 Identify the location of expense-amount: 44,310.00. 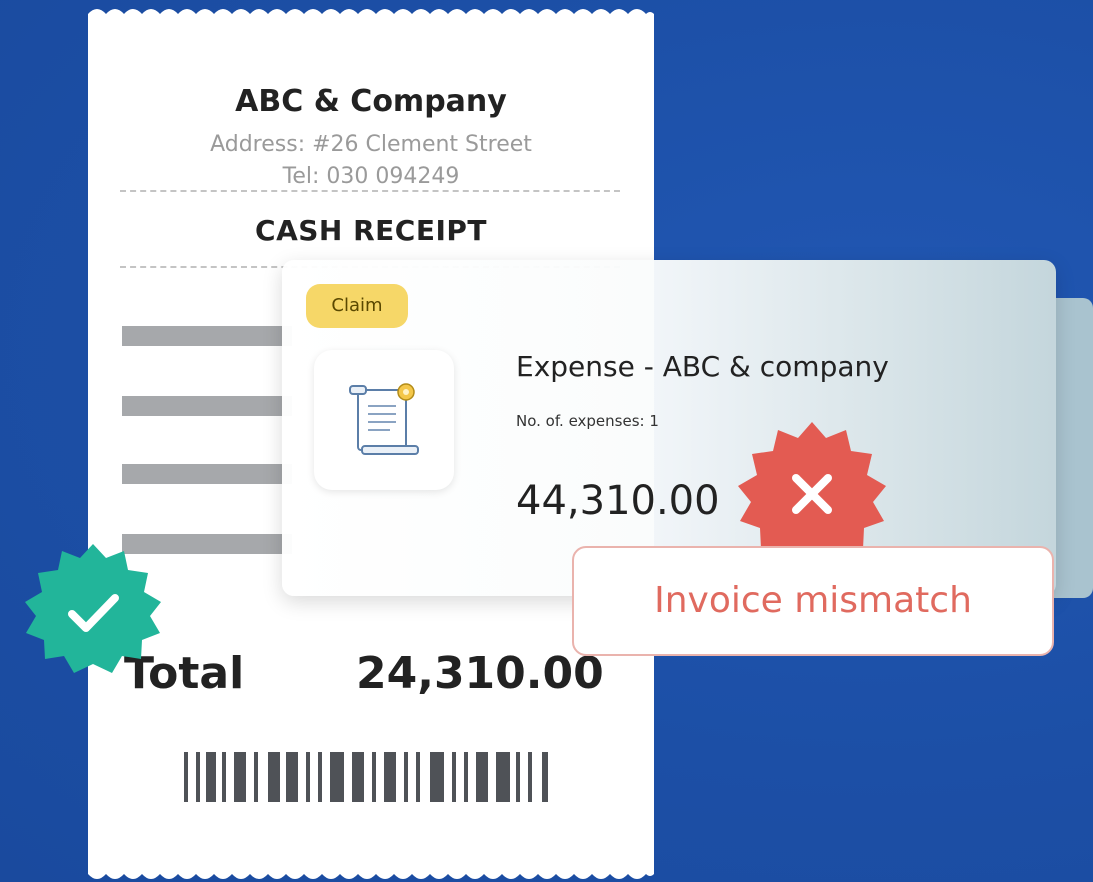
(618, 501).